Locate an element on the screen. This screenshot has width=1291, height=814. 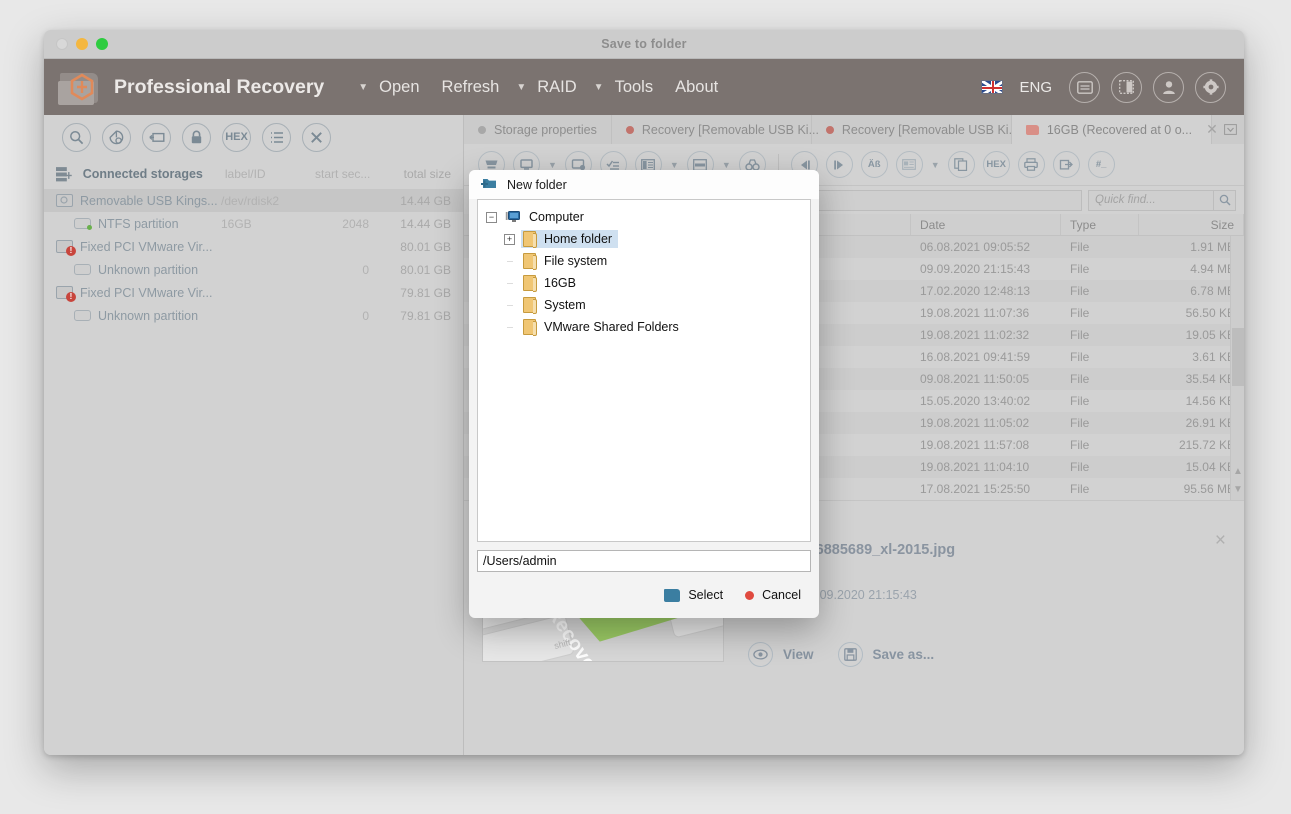
vertical-scrollbar: ▲ ▼ is located at coordinates (1237, 368).